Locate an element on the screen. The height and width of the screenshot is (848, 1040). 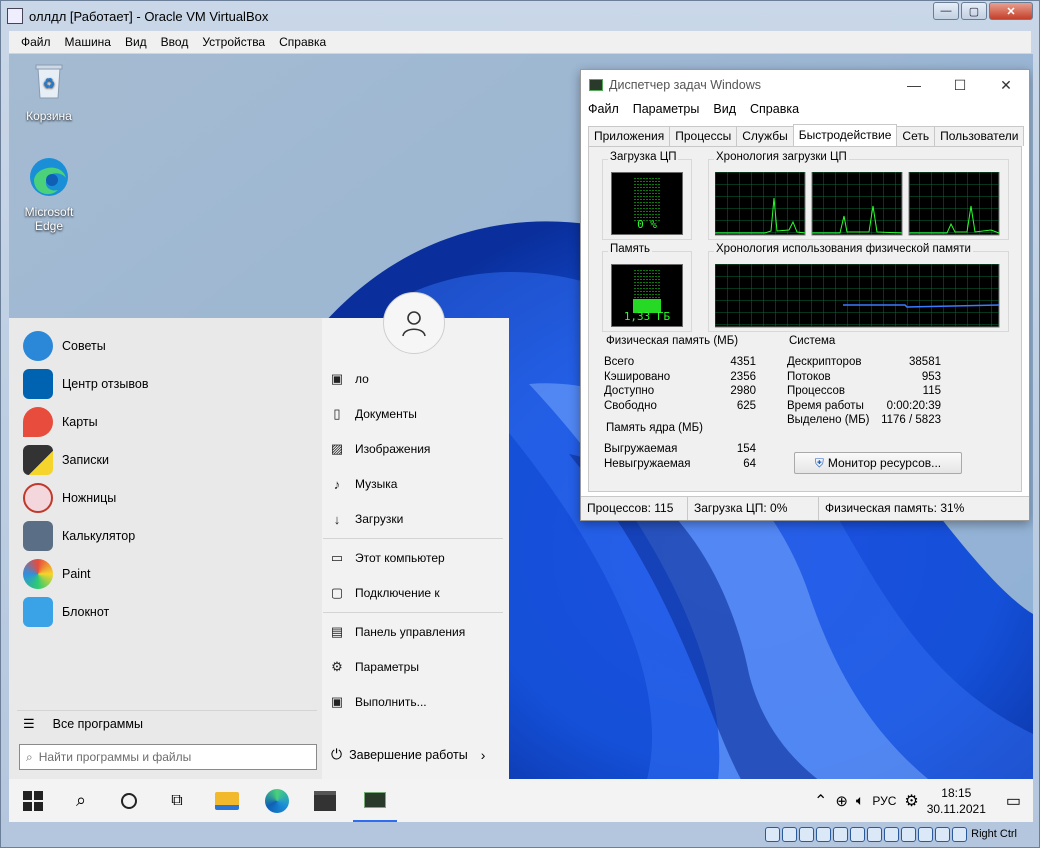
vbox-menu-devices: Устройства is located at coordinates (233, 42).